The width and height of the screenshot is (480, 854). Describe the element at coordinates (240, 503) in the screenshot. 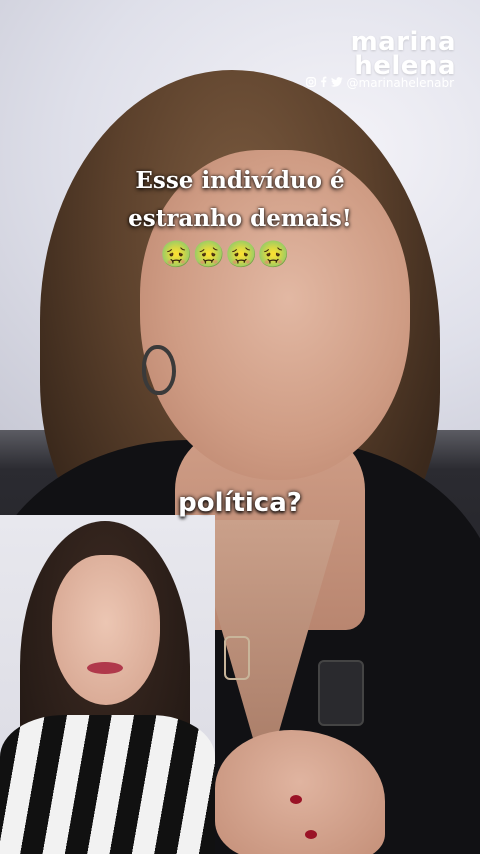

I see `spoken-subtitle: política?` at that location.